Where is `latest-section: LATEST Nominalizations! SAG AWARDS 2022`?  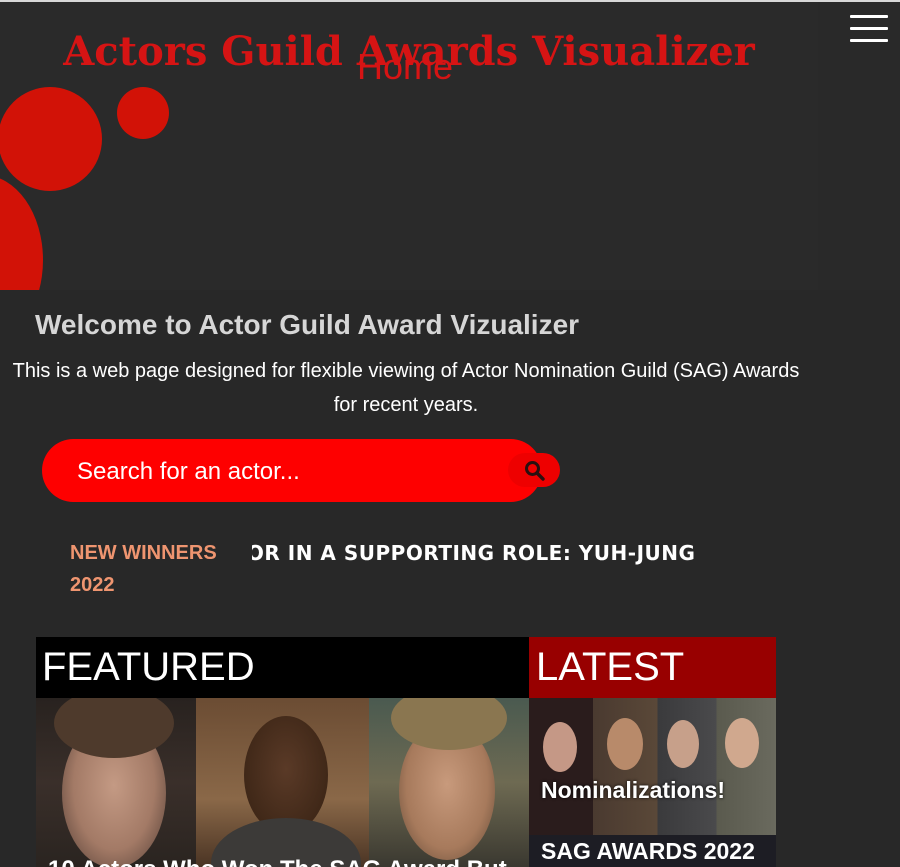
latest-section: LATEST Nominalizations! SAG AWARDS 2022 is located at coordinates (652, 752).